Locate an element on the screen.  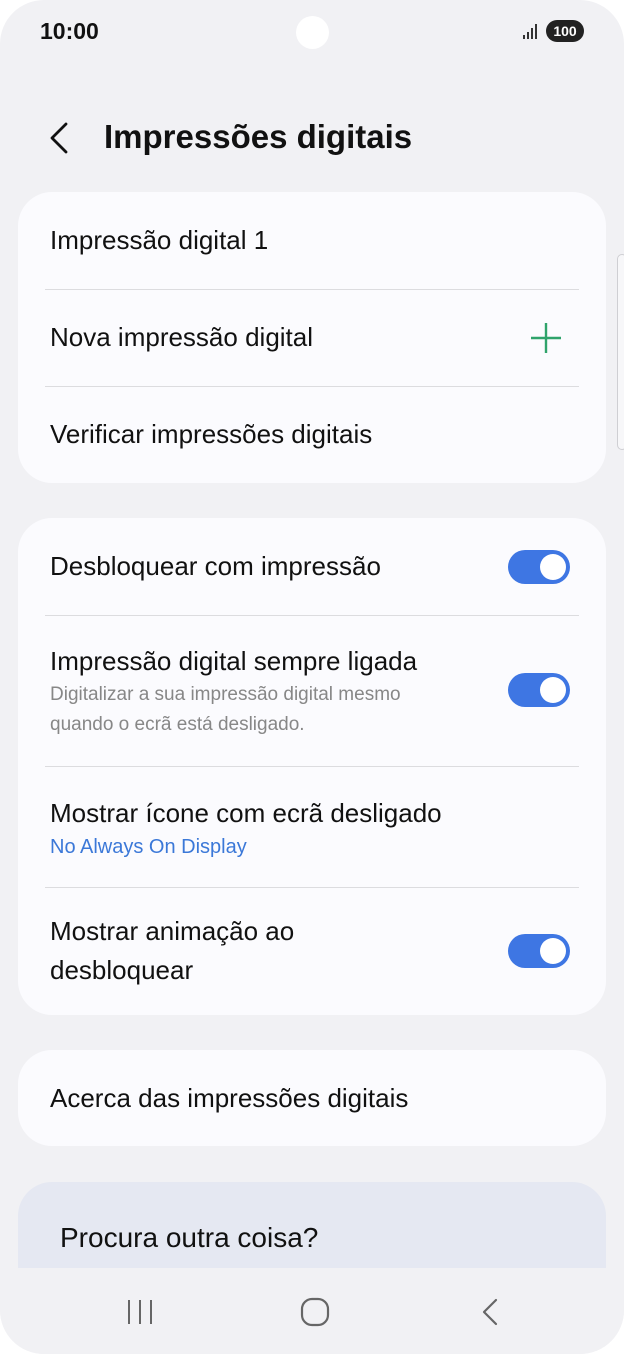
always-on-fingerprint-description-line2: quando o ecrã está desligado. is located at coordinates (177, 724).